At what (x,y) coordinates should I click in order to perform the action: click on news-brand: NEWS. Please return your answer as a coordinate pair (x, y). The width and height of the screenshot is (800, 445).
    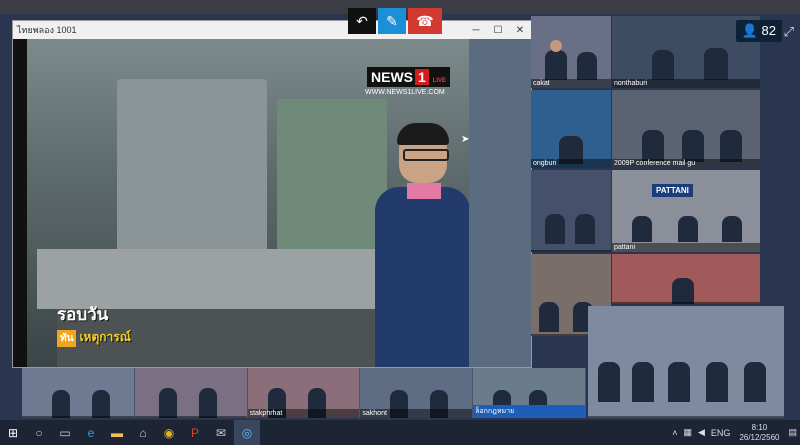
    Looking at the image, I should click on (392, 77).